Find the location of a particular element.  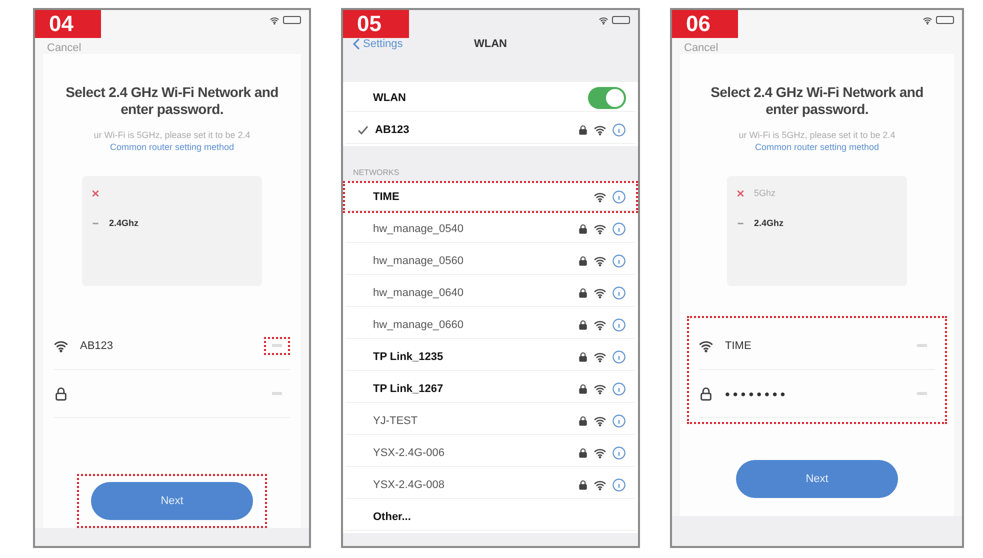

wlan-switch is located at coordinates (607, 98).